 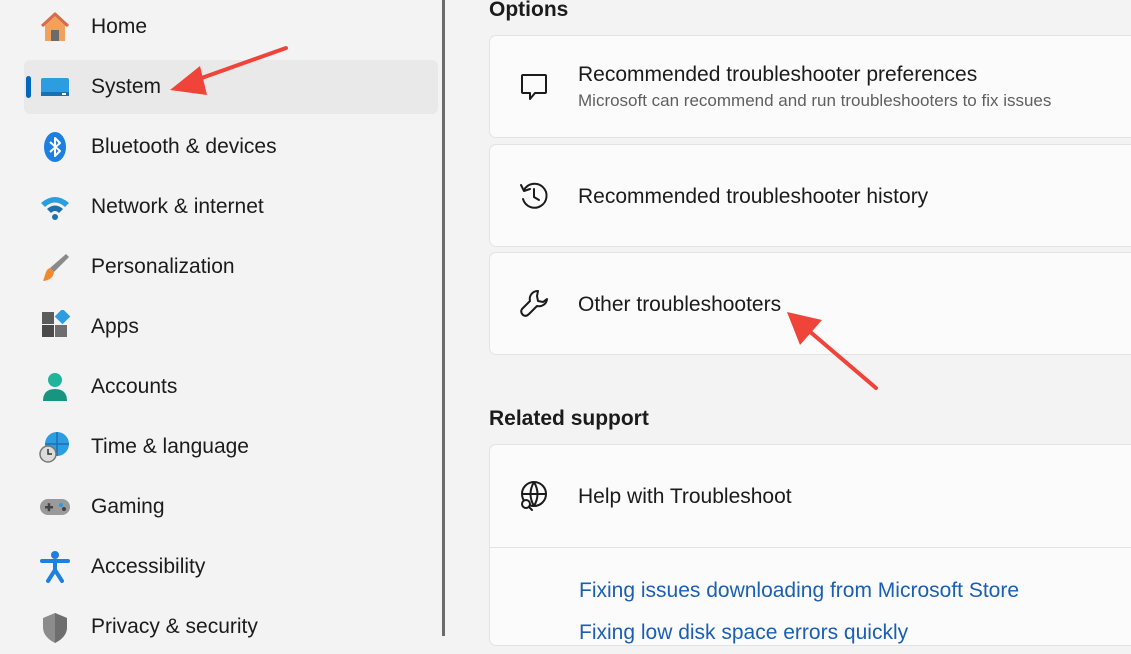 What do you see at coordinates (231, 387) in the screenshot?
I see `sidebar-item-accounts: Accounts` at bounding box center [231, 387].